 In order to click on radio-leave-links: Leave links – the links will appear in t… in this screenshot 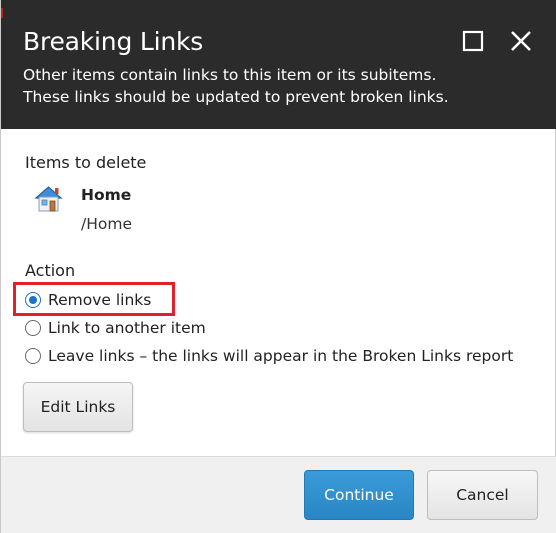, I will do `click(269, 356)`.